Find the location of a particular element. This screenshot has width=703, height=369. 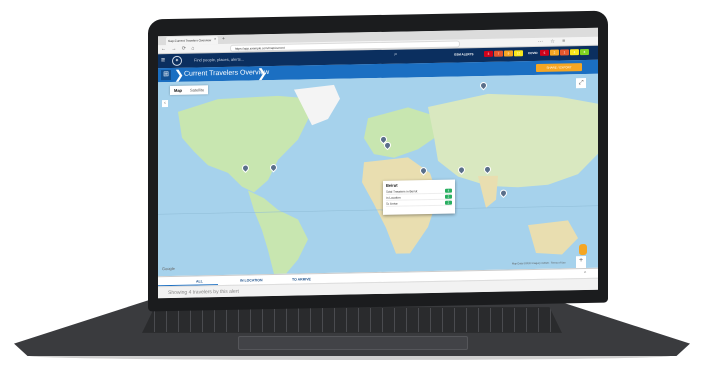

alert-count-badge: 1 is located at coordinates (564, 52).